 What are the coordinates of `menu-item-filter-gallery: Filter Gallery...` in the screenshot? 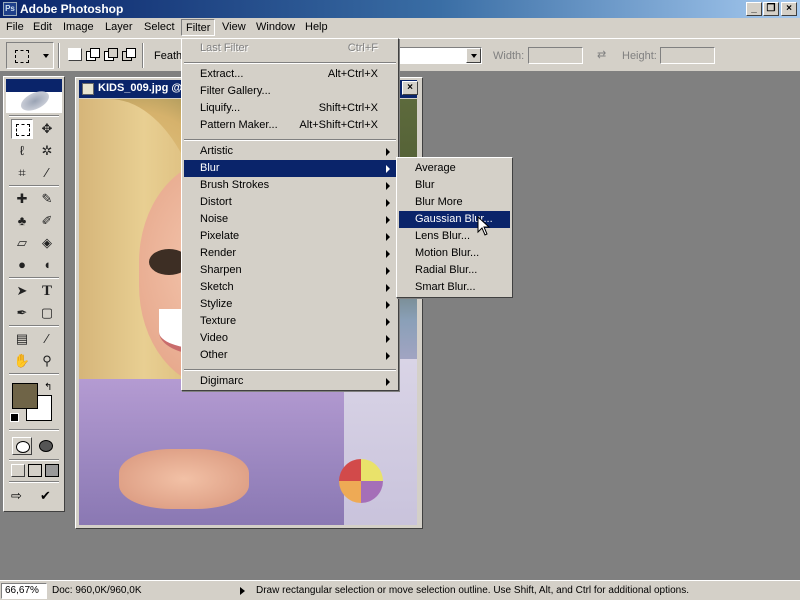 It's located at (290, 91).